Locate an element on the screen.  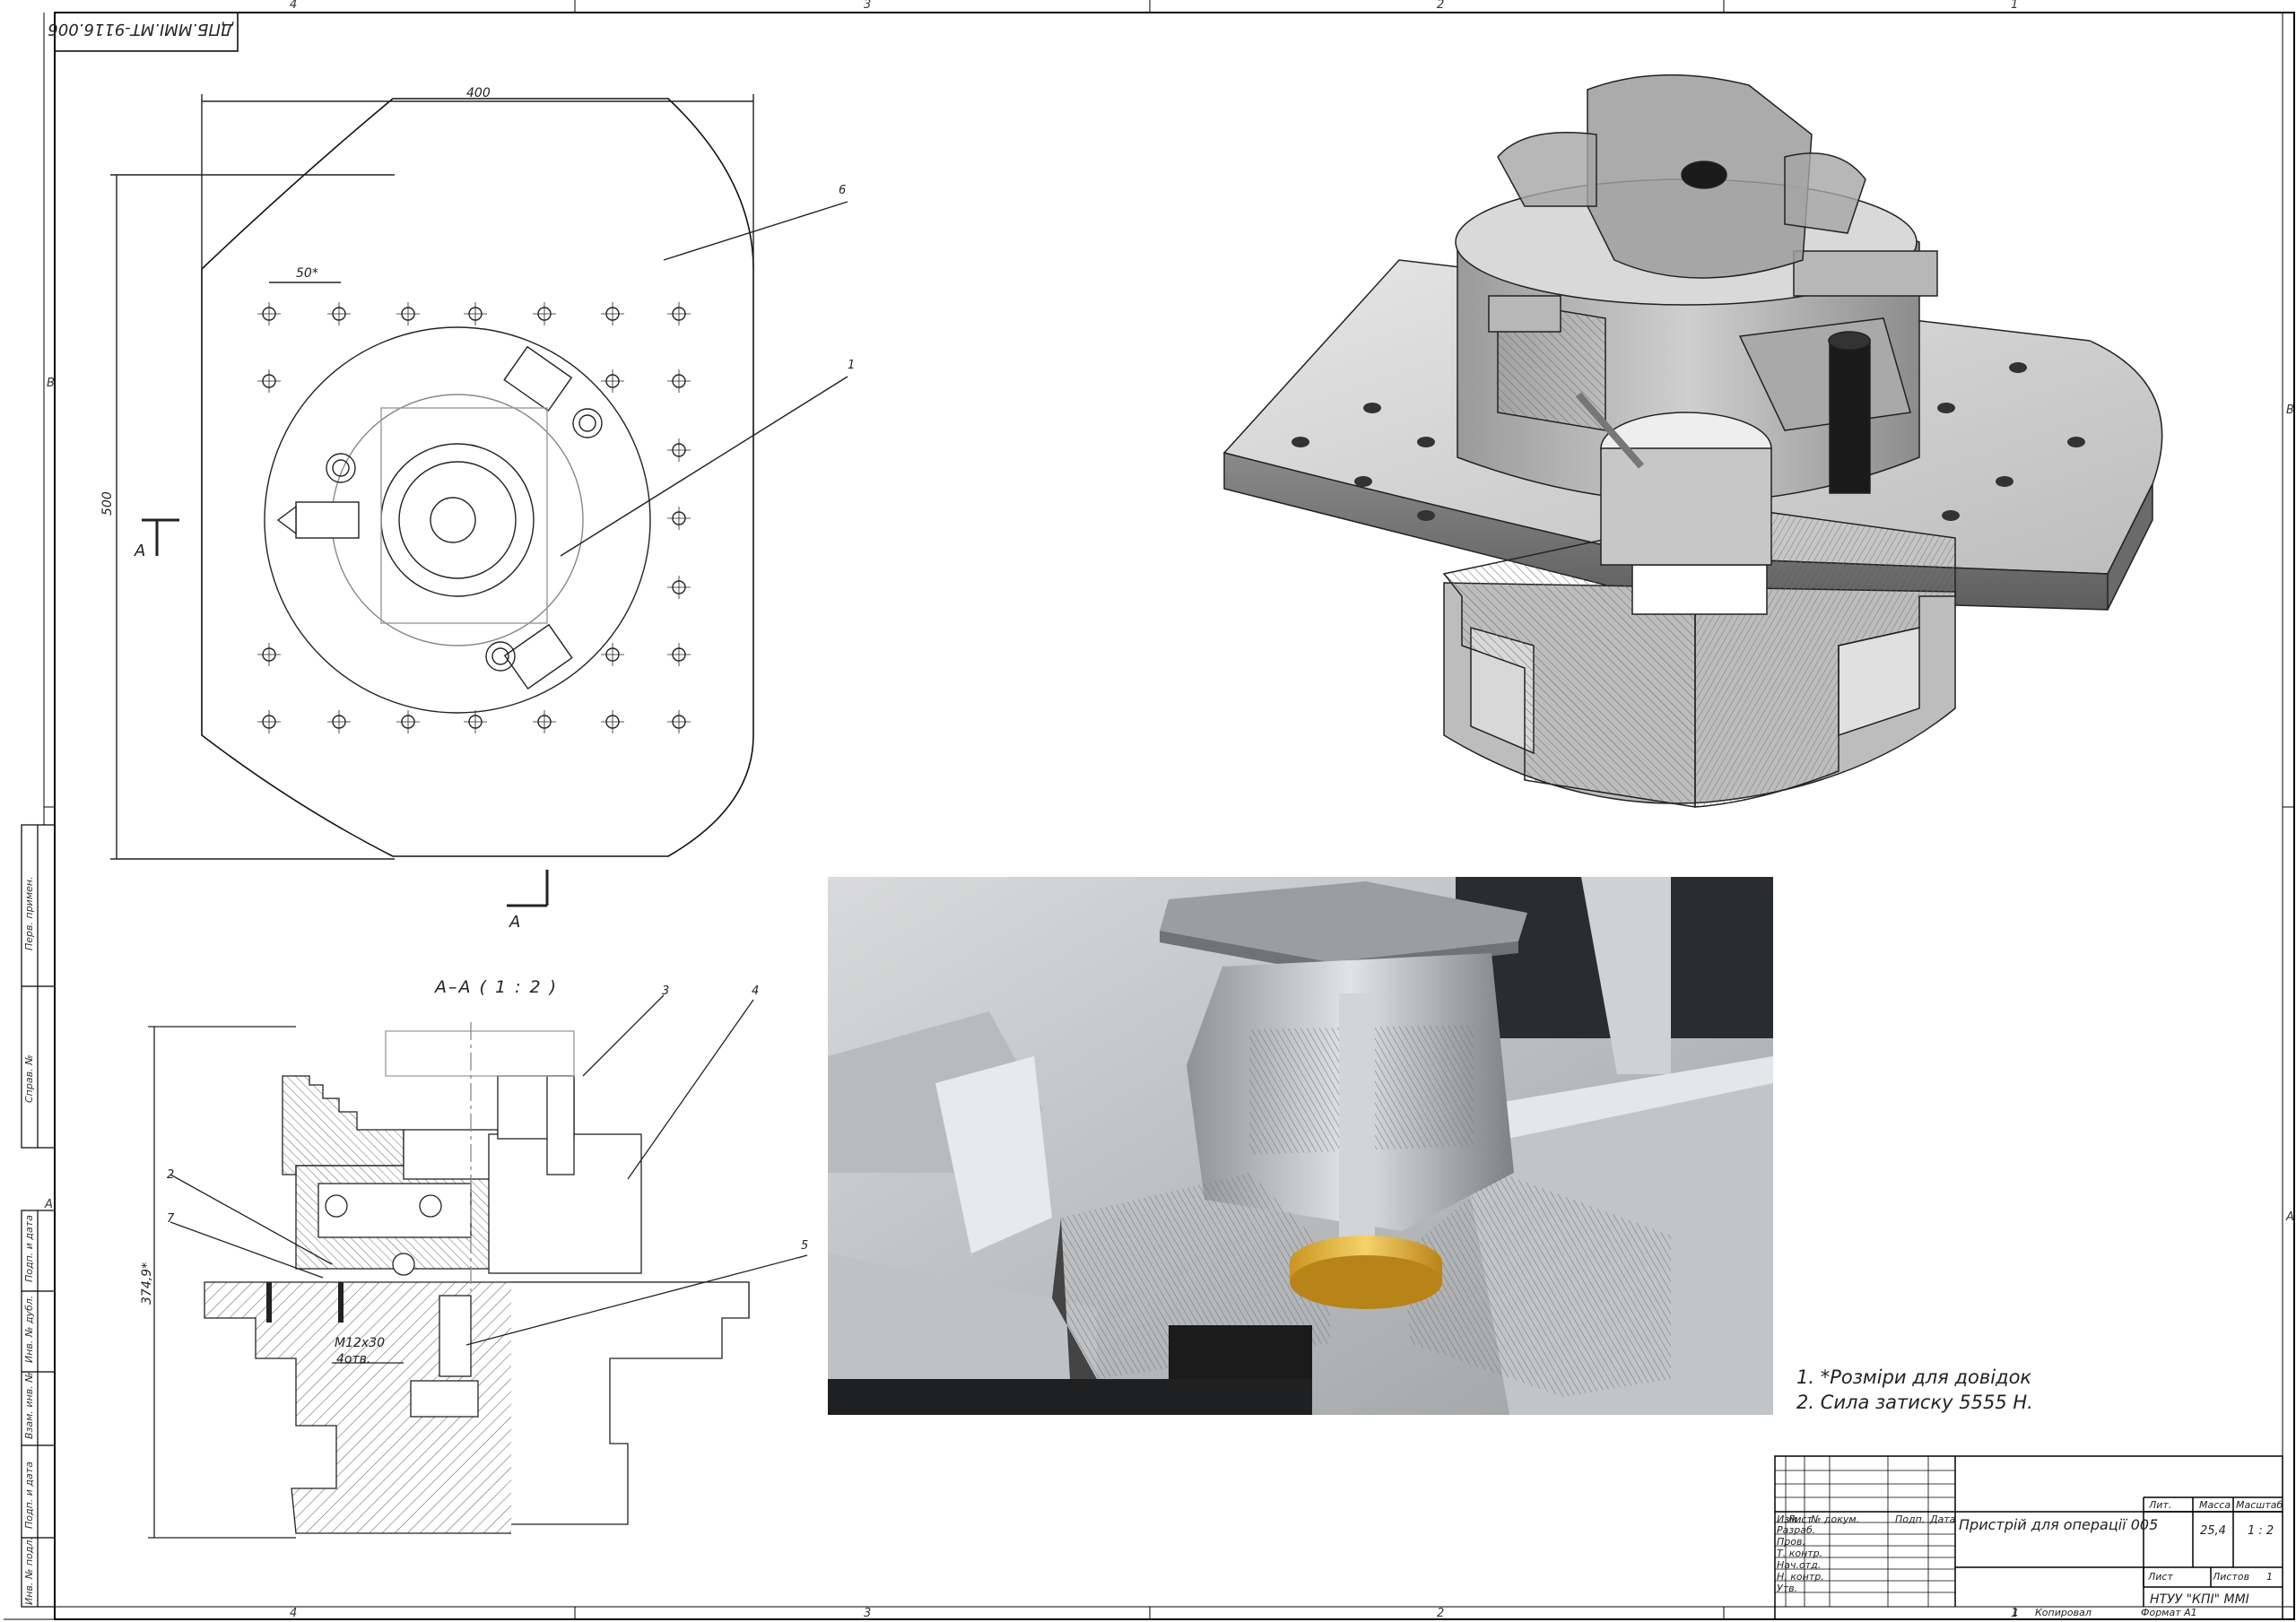
thread-label: M12x30 is located at coordinates (360, 1343).